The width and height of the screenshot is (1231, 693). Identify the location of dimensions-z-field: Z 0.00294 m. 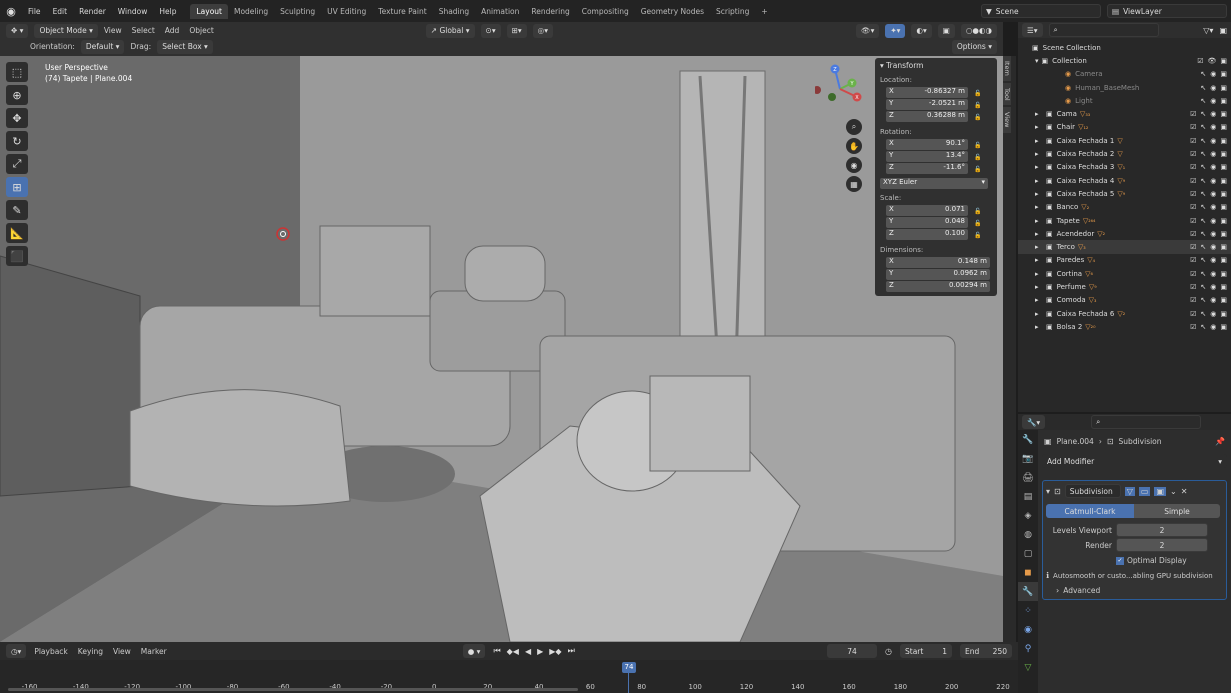
(938, 286).